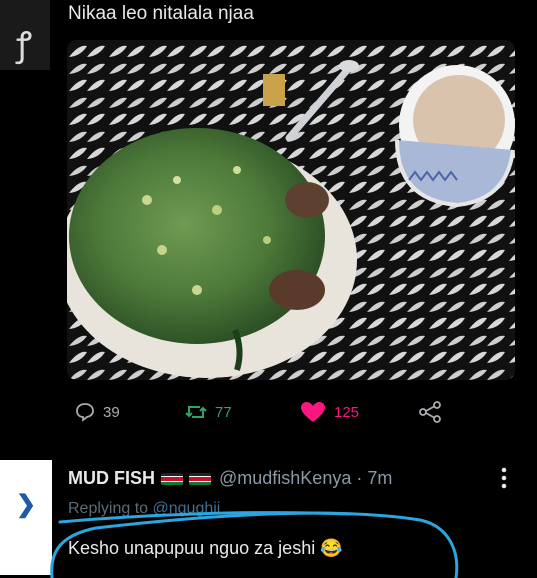 The width and height of the screenshot is (537, 578). Describe the element at coordinates (85, 412) in the screenshot. I see `reply-icon` at that location.